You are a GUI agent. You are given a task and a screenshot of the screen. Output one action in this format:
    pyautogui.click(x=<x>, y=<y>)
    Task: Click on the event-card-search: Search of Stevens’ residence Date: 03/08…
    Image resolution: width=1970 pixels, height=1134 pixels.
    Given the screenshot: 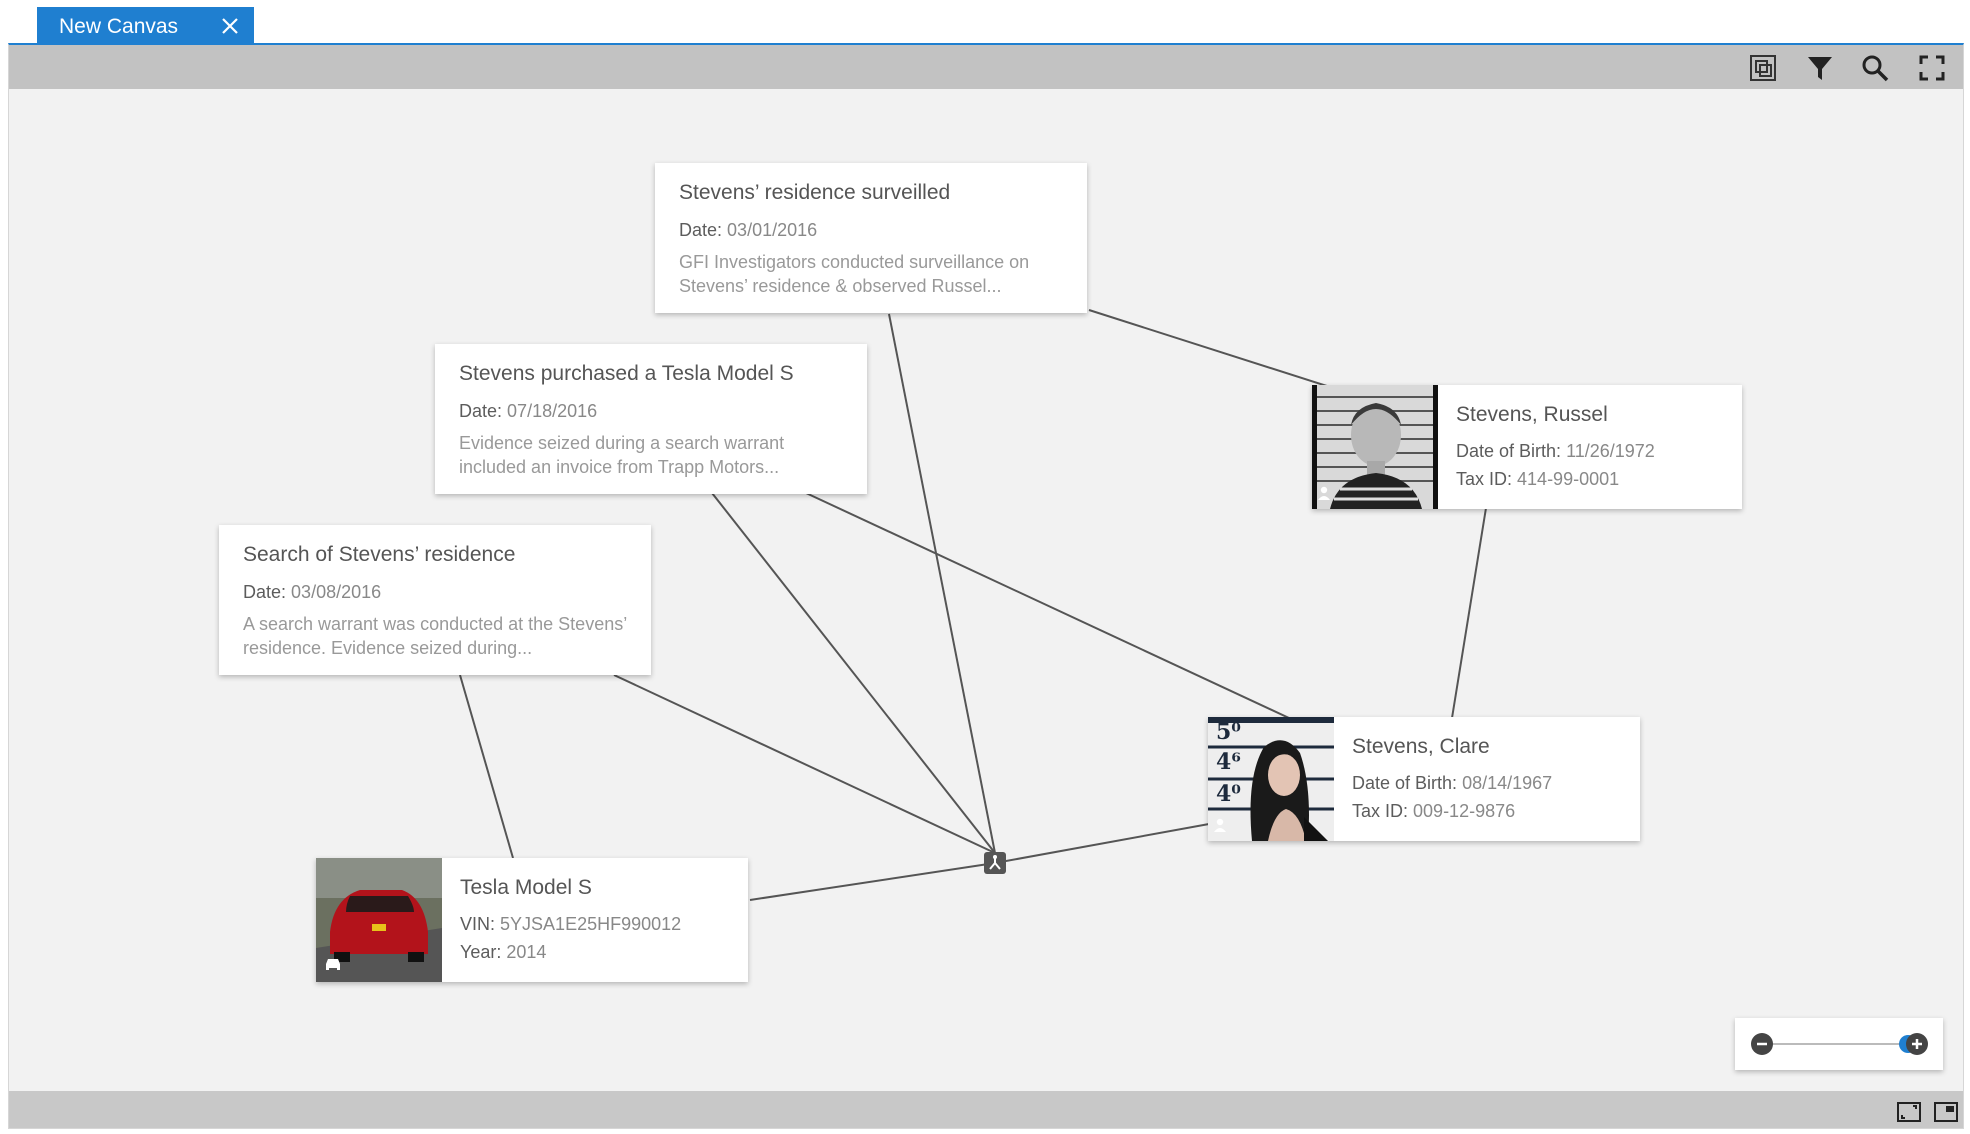 What is the action you would take?
    pyautogui.click(x=435, y=600)
    